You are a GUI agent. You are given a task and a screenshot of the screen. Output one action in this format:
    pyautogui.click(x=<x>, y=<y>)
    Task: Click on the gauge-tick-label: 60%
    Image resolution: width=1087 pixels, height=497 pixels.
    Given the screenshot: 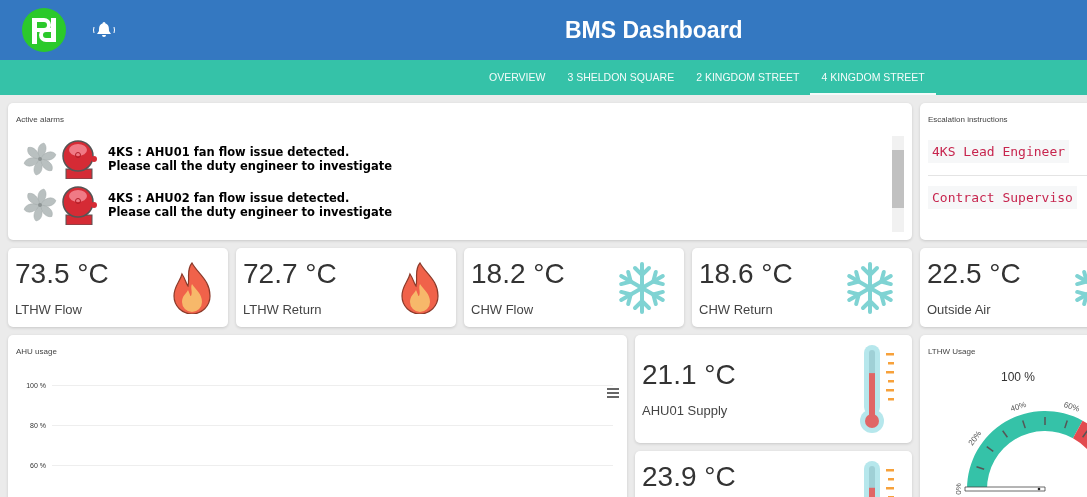 What is the action you would take?
    pyautogui.click(x=1071, y=407)
    